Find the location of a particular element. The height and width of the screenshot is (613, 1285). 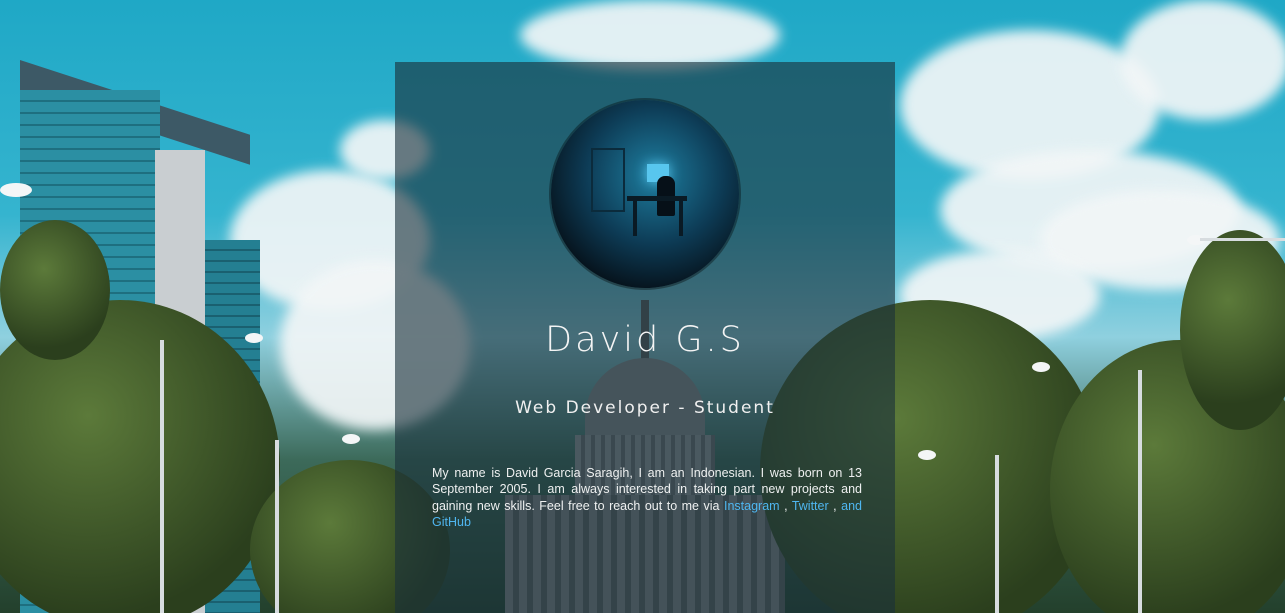

street-lamp-arm is located at coordinates (1242, 239).